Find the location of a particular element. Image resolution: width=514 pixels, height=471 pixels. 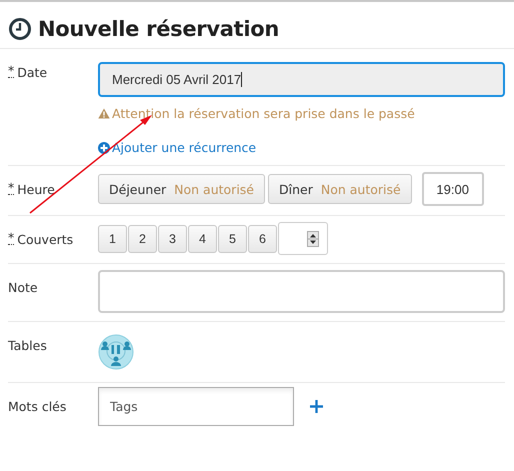

field-label: Couverts is located at coordinates (45, 239).